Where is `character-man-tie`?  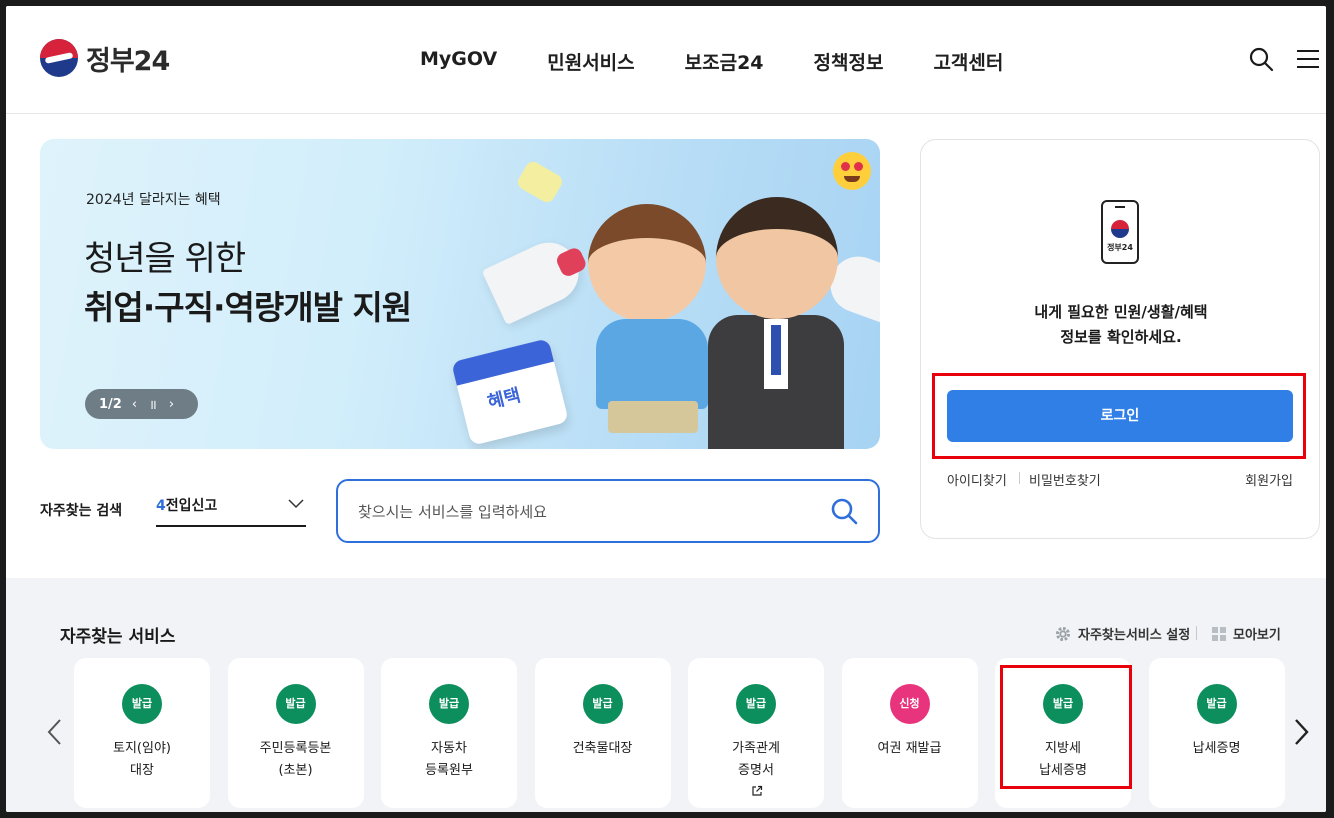 character-man-tie is located at coordinates (776, 350).